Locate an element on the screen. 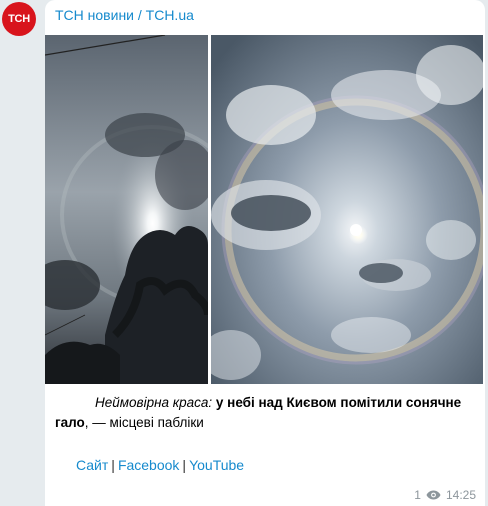  links-row: Сайт | Facebook | YouTube is located at coordinates (160, 465).